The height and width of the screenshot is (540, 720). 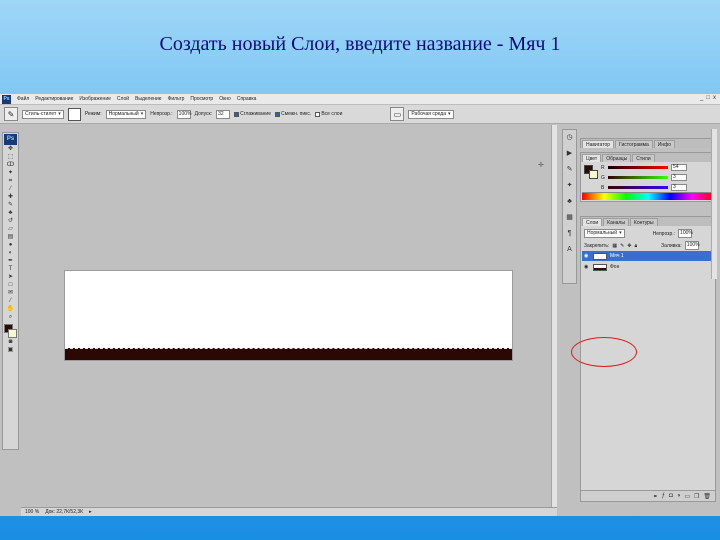 What do you see at coordinates (708, 98) in the screenshot?
I see `maximize-button: □` at bounding box center [708, 98].